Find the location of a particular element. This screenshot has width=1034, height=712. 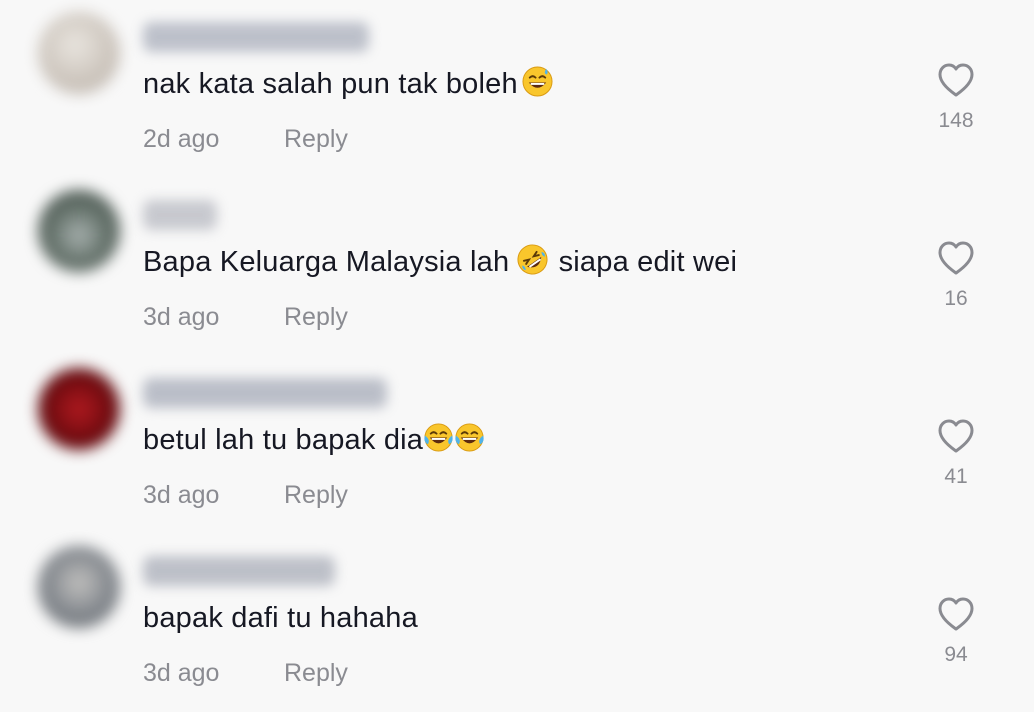

comment-text-after: siapa edit wei is located at coordinates (644, 262).